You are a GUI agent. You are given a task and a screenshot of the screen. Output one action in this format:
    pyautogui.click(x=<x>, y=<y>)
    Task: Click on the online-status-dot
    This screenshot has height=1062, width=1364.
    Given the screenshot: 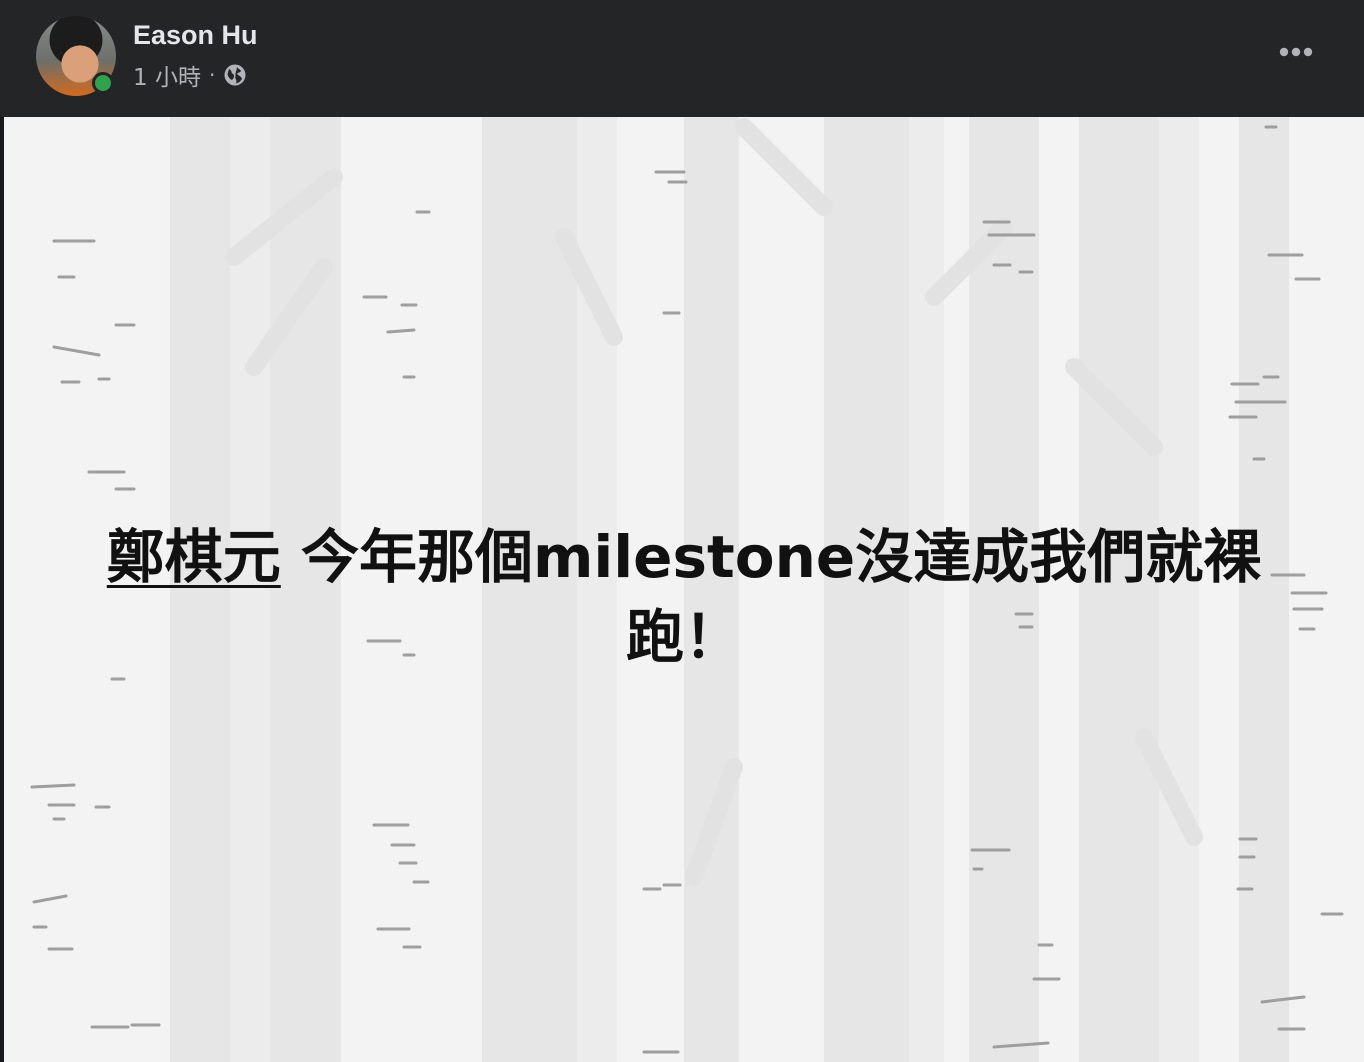 What is the action you would take?
    pyautogui.click(x=103, y=83)
    